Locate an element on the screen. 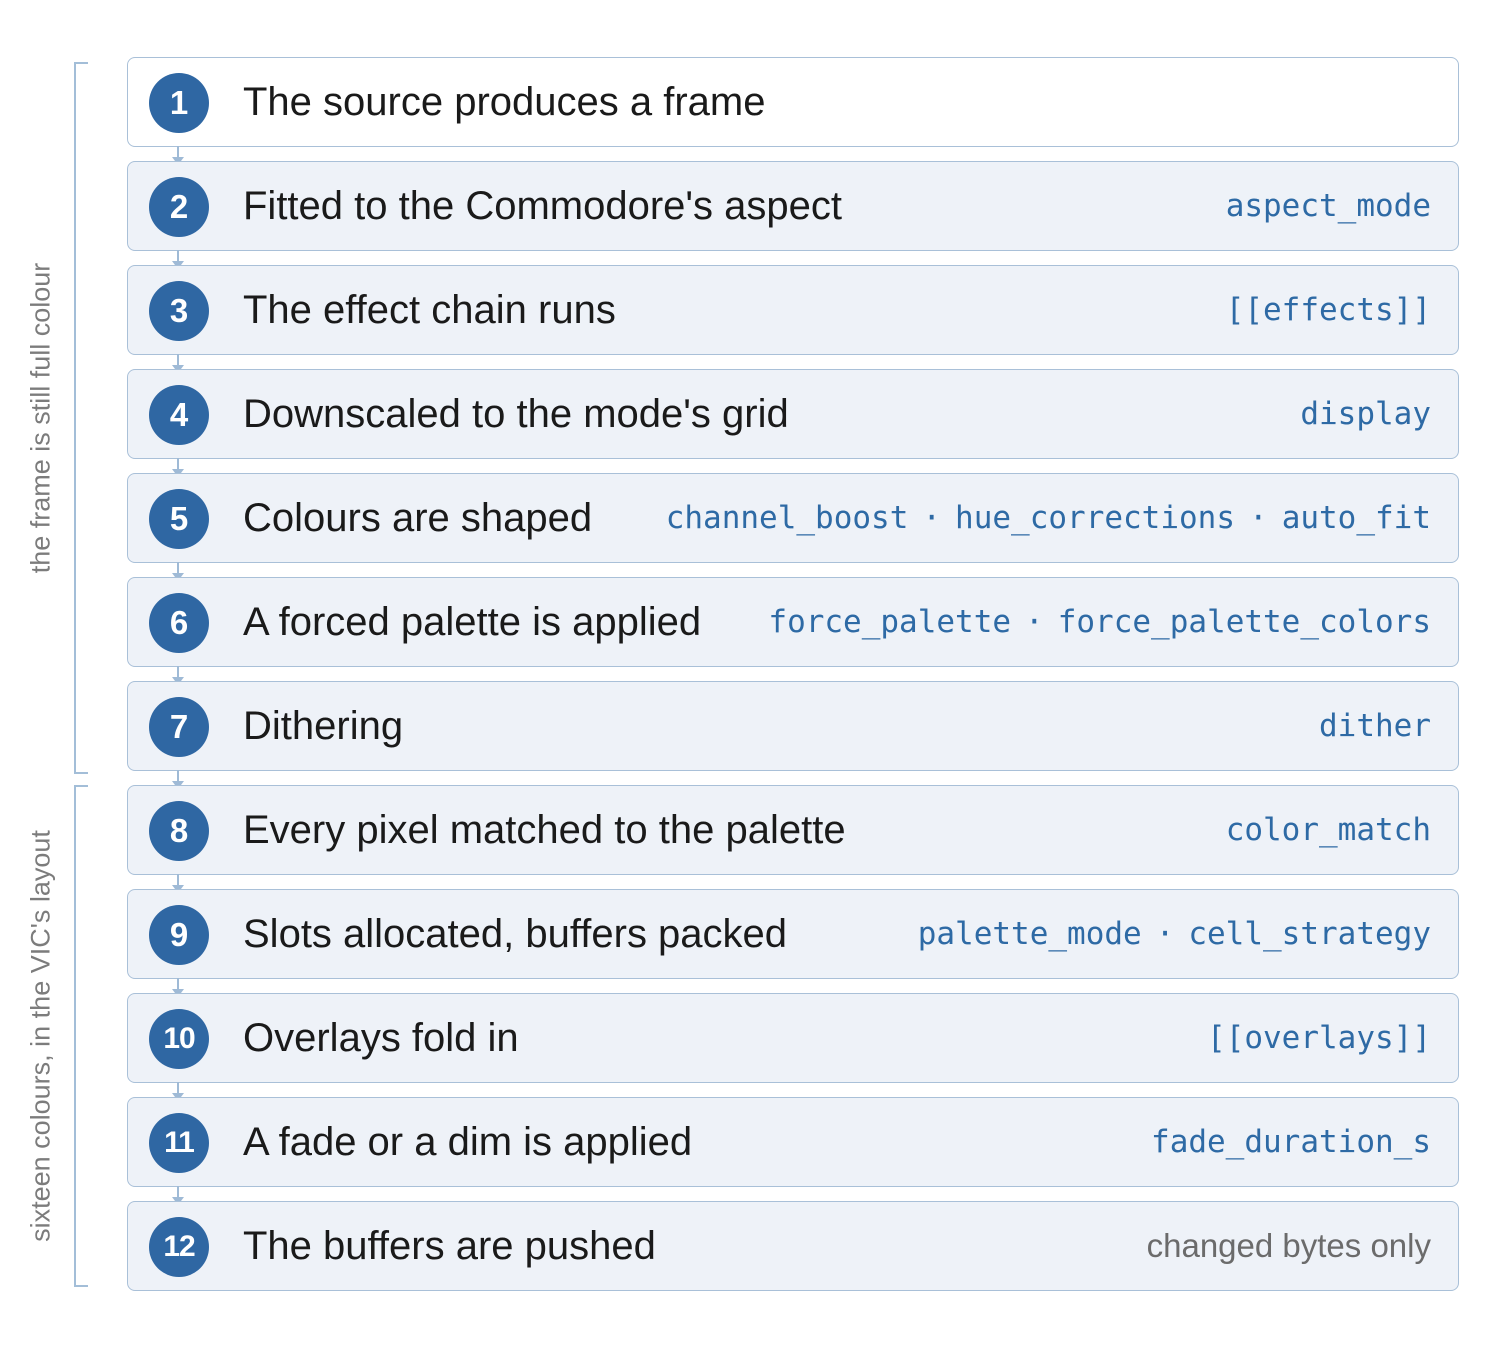  config-key: aspect_mode is located at coordinates (1328, 206).